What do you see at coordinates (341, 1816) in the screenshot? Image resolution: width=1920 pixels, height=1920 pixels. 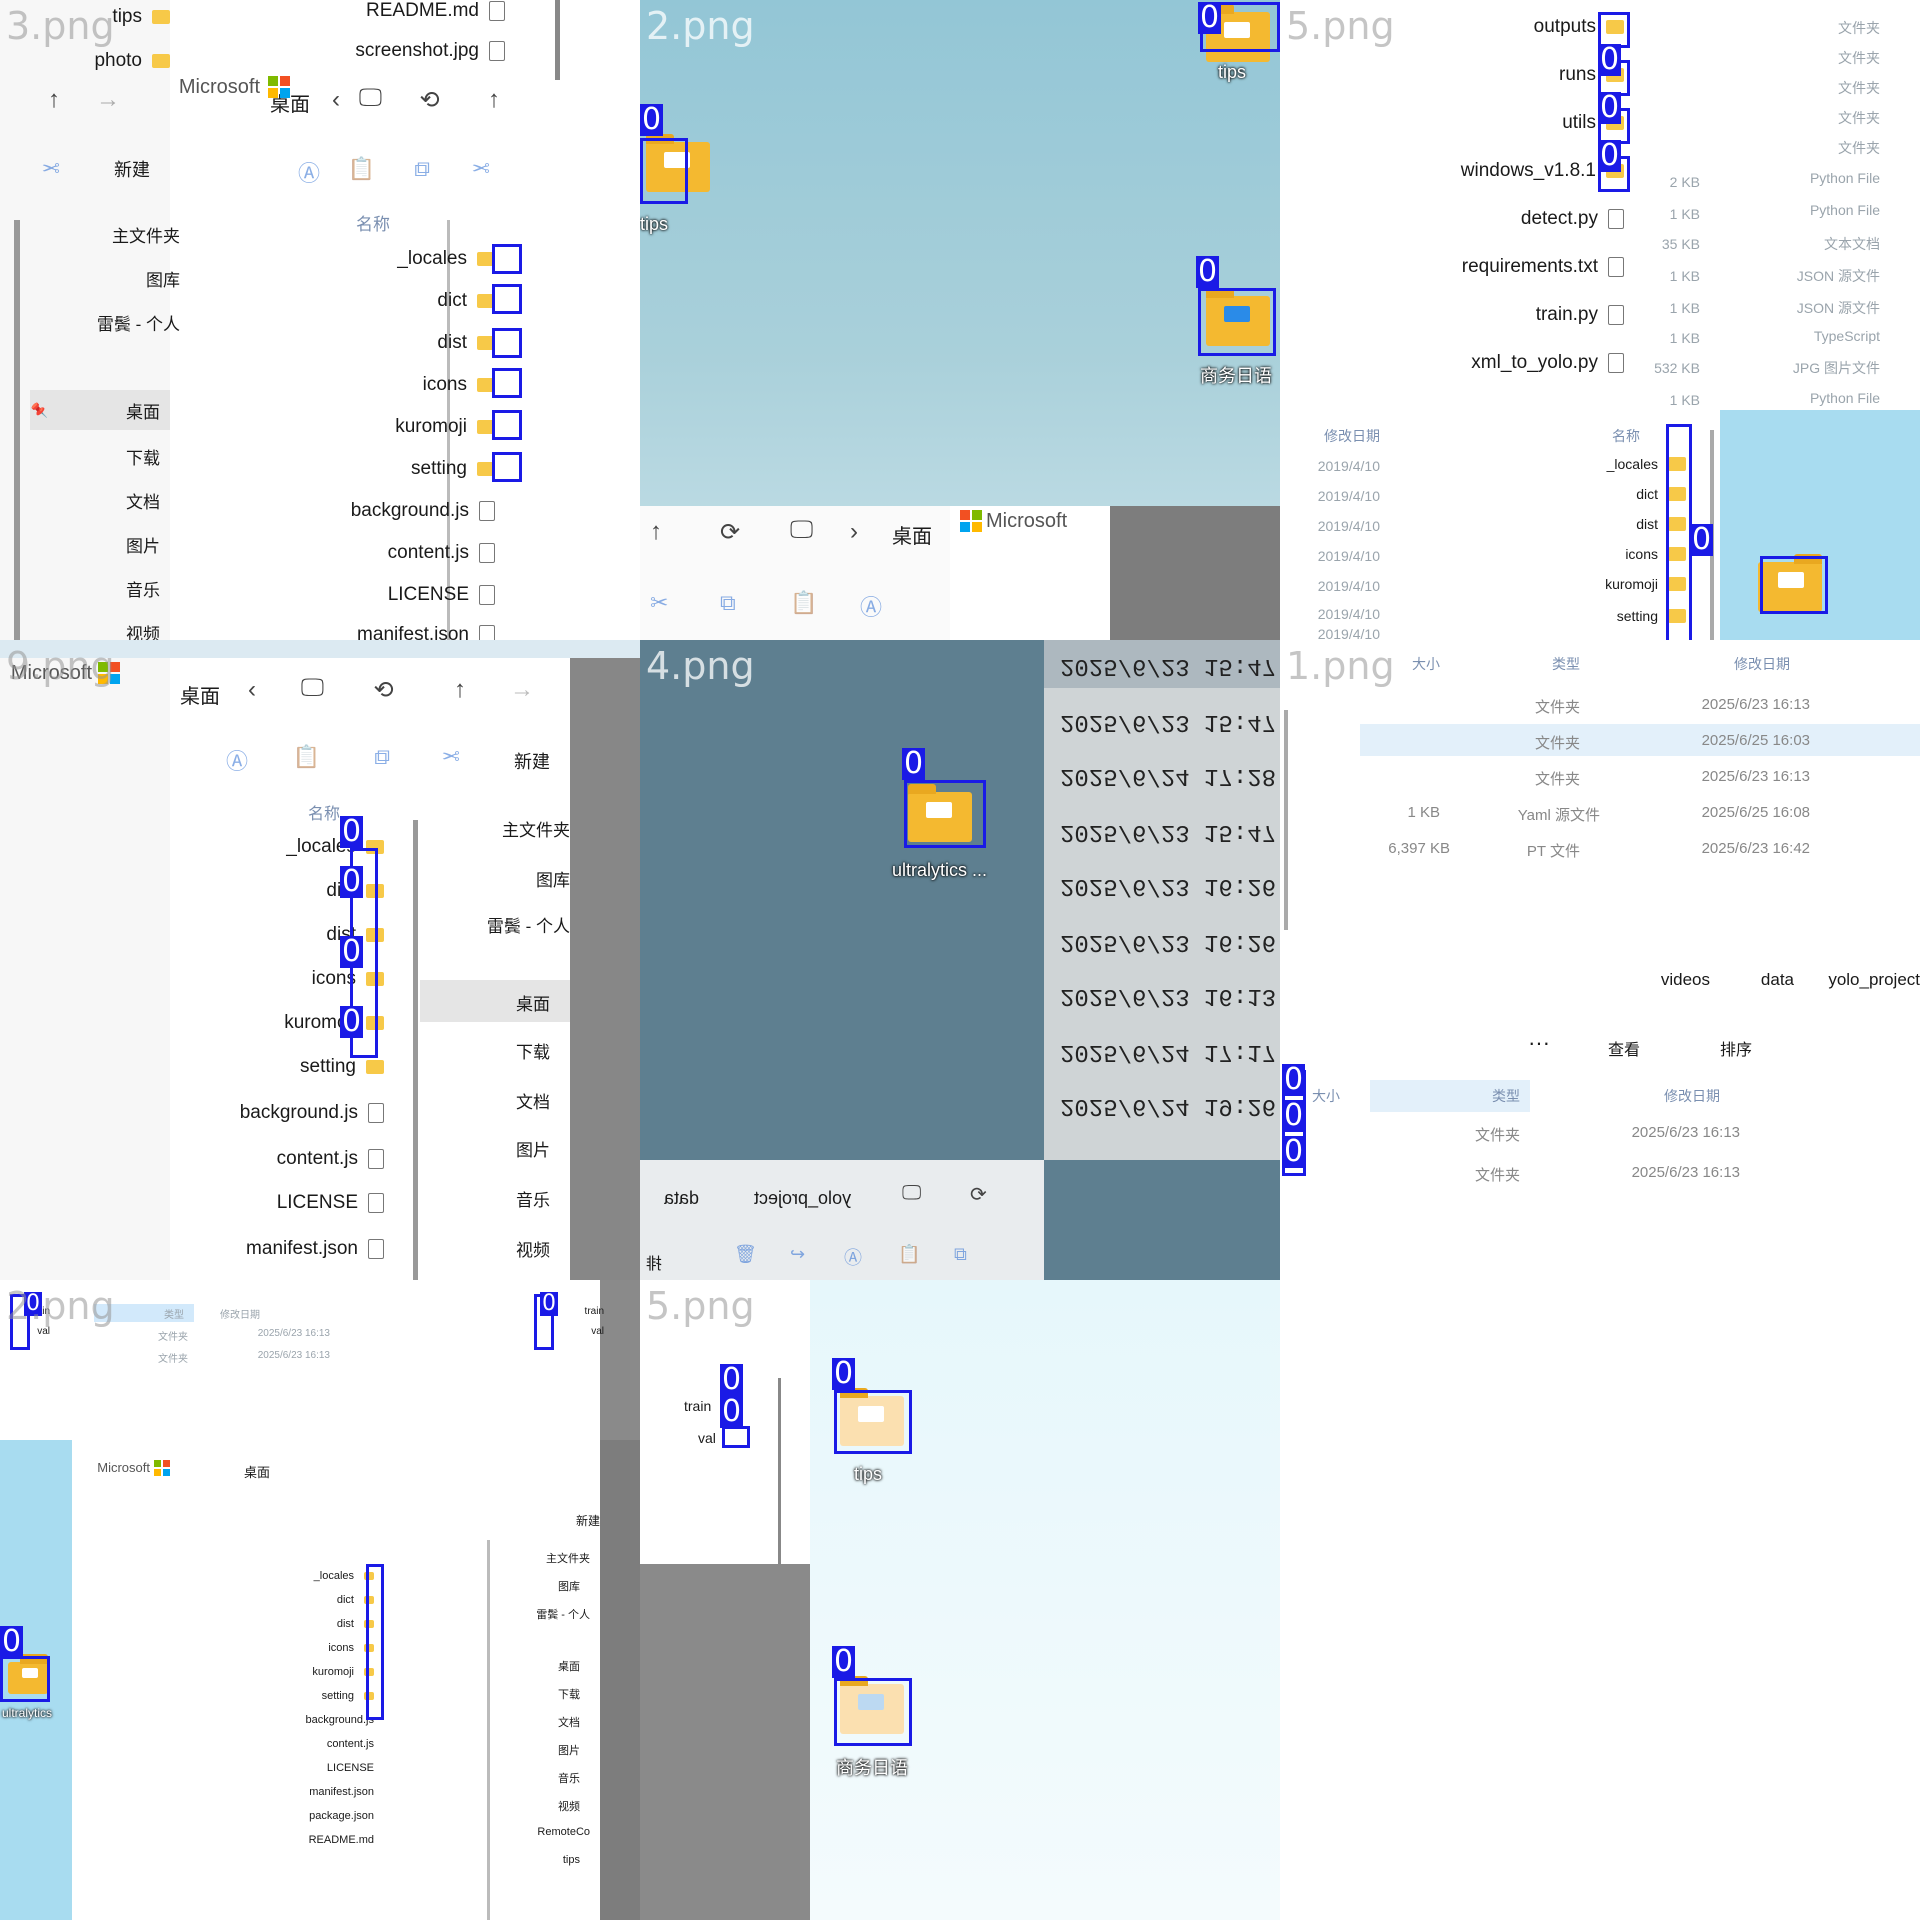 I see `file-row: package.json` at bounding box center [341, 1816].